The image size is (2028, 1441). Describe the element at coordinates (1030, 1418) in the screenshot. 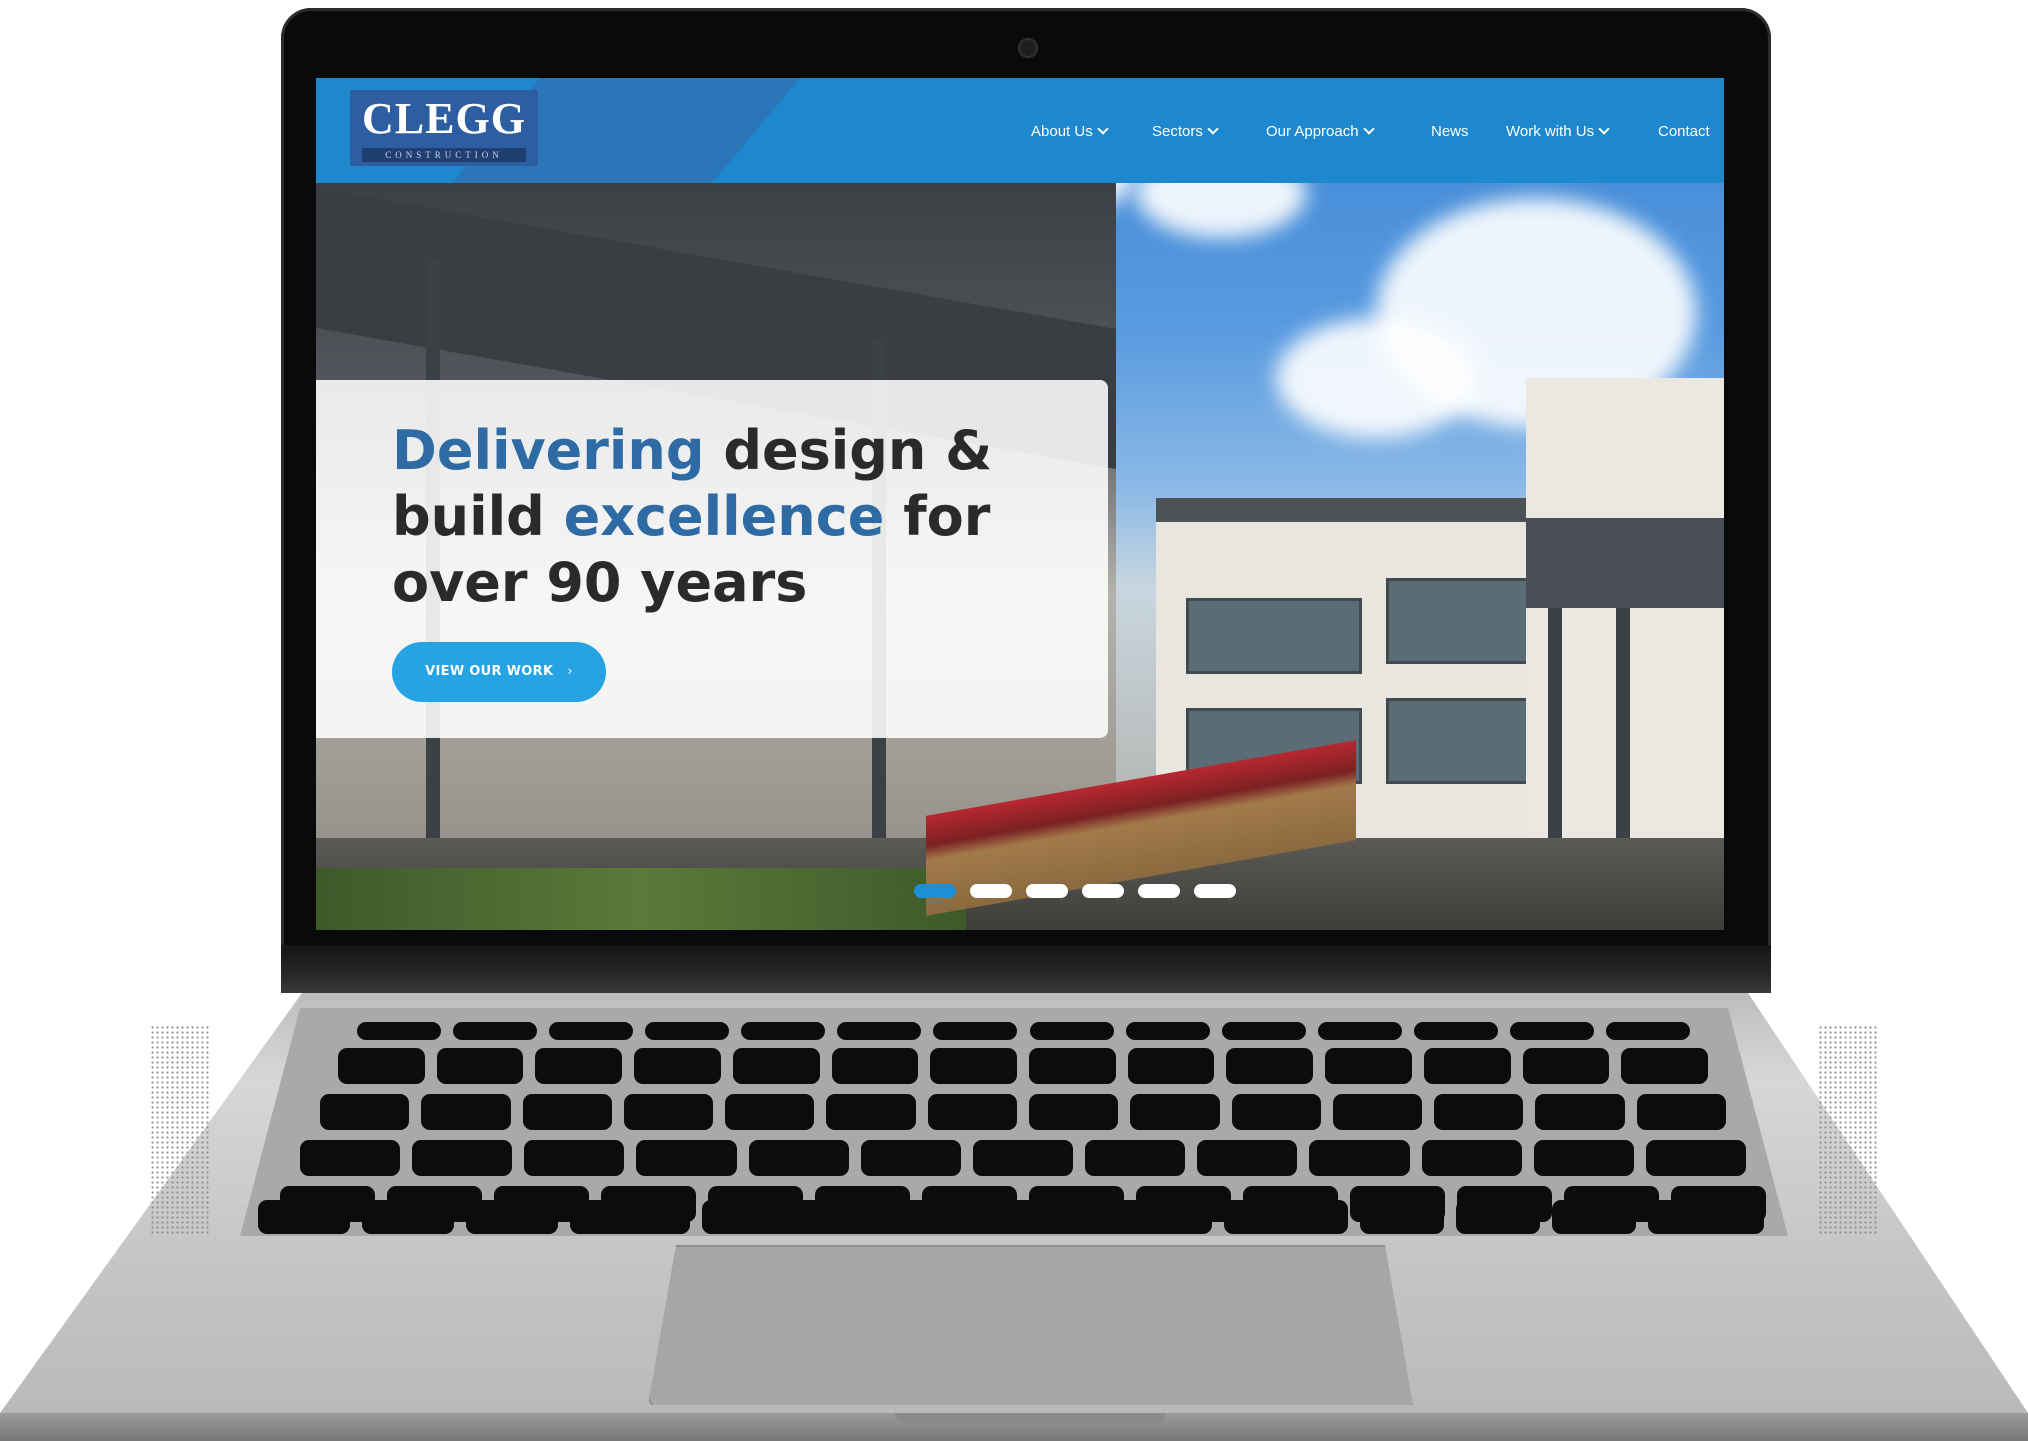

I see `lid-notch` at that location.